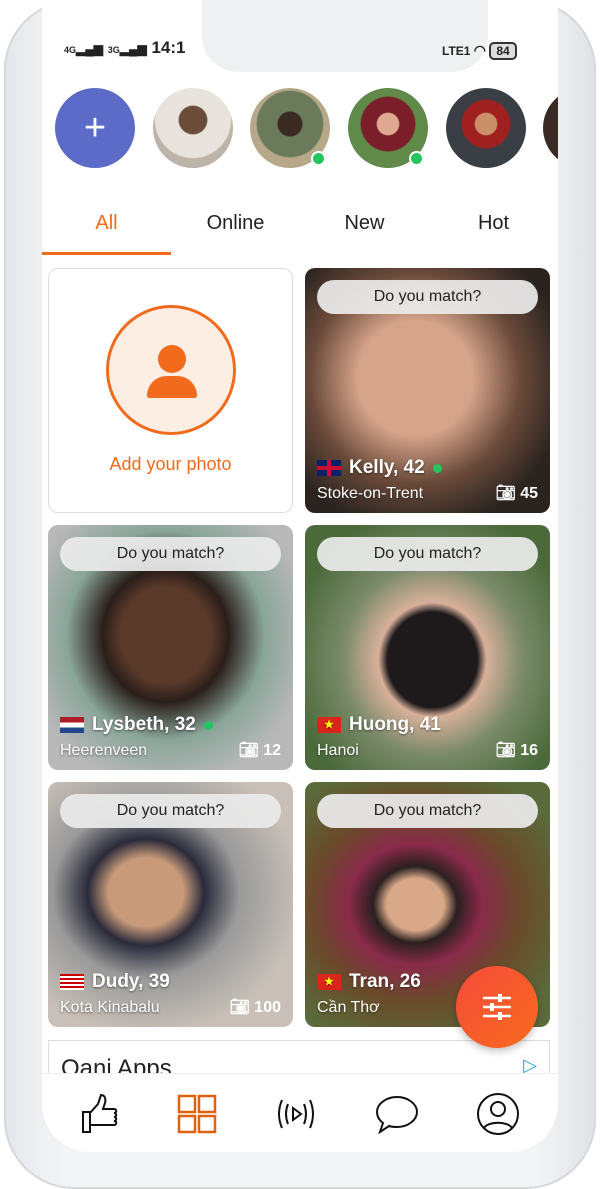 The image size is (600, 1189). Describe the element at coordinates (267, 1007) in the screenshot. I see `photo-count-value: 100` at that location.